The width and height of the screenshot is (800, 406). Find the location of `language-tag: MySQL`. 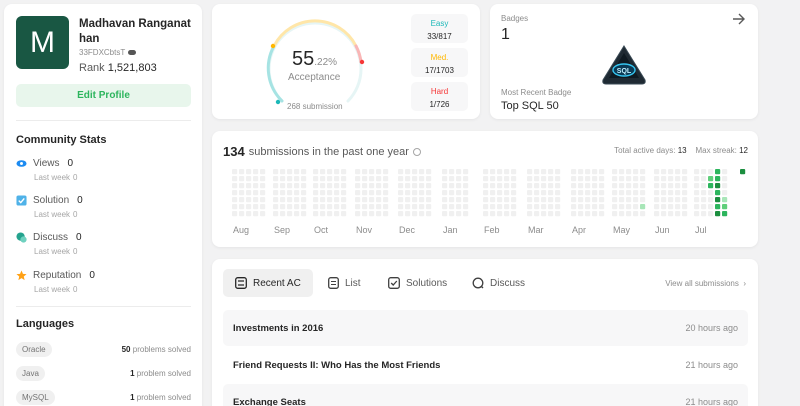

language-tag: MySQL is located at coordinates (35, 397).